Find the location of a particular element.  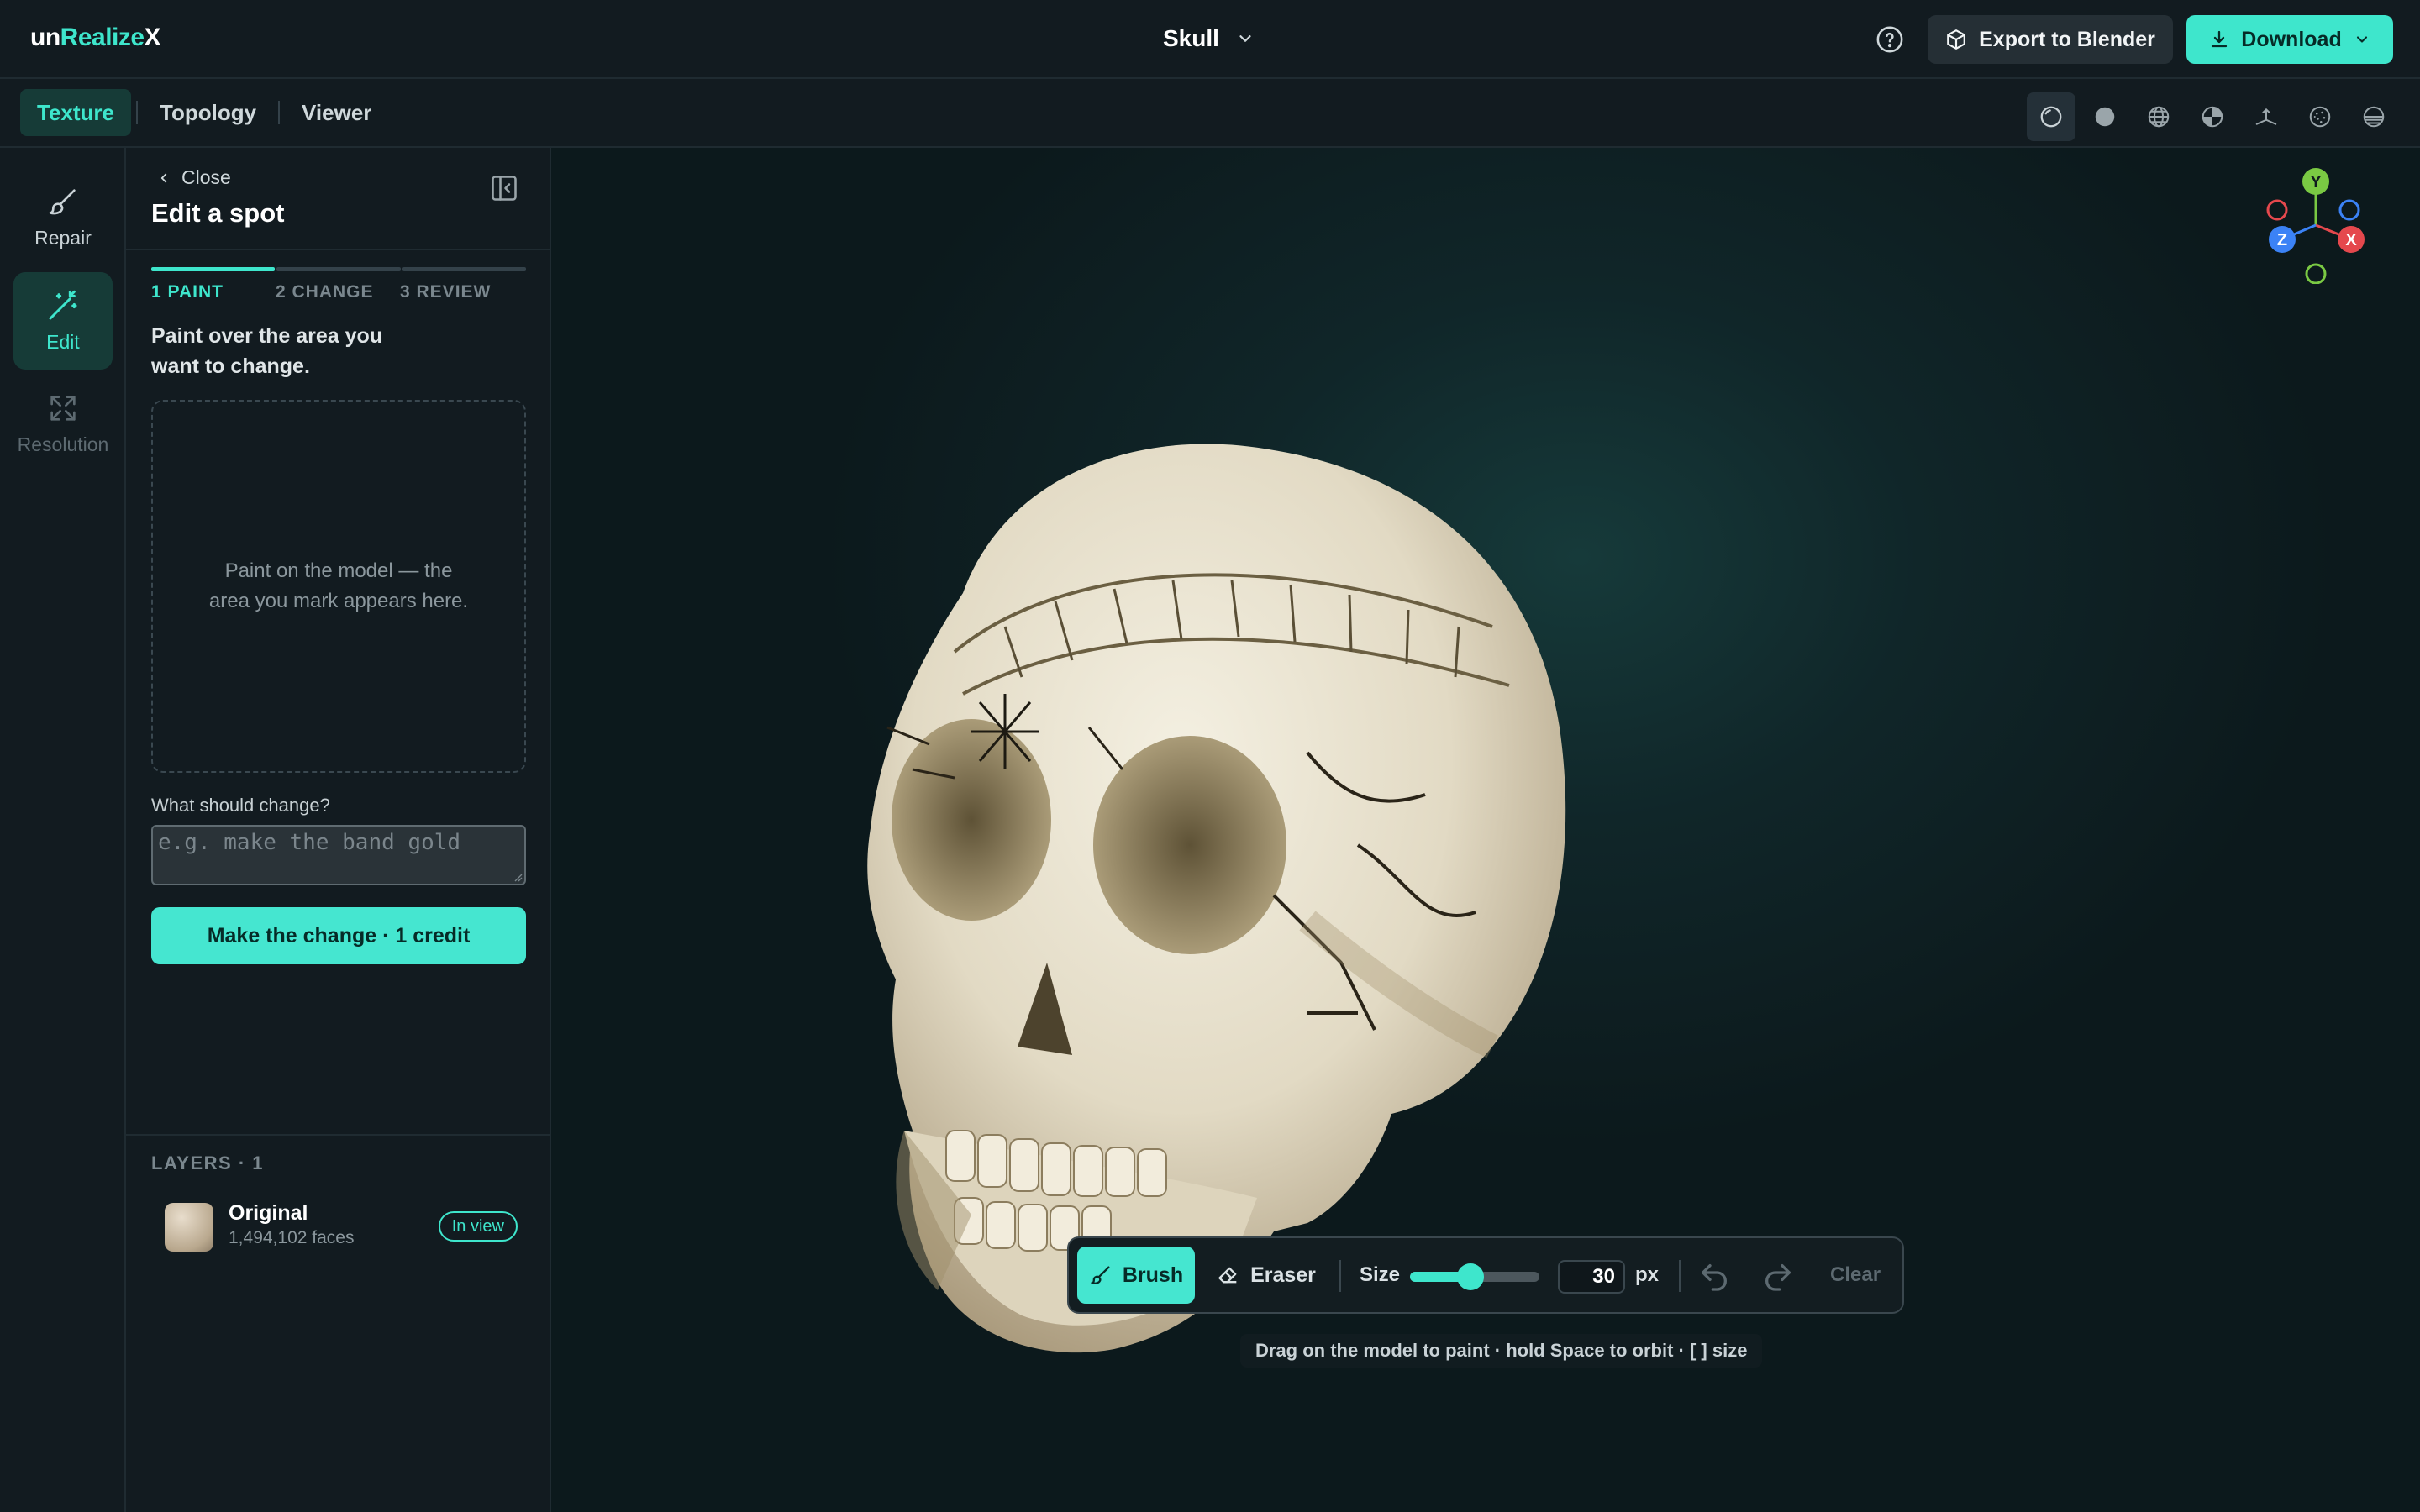

view-mode-normals is located at coordinates (2267, 116).